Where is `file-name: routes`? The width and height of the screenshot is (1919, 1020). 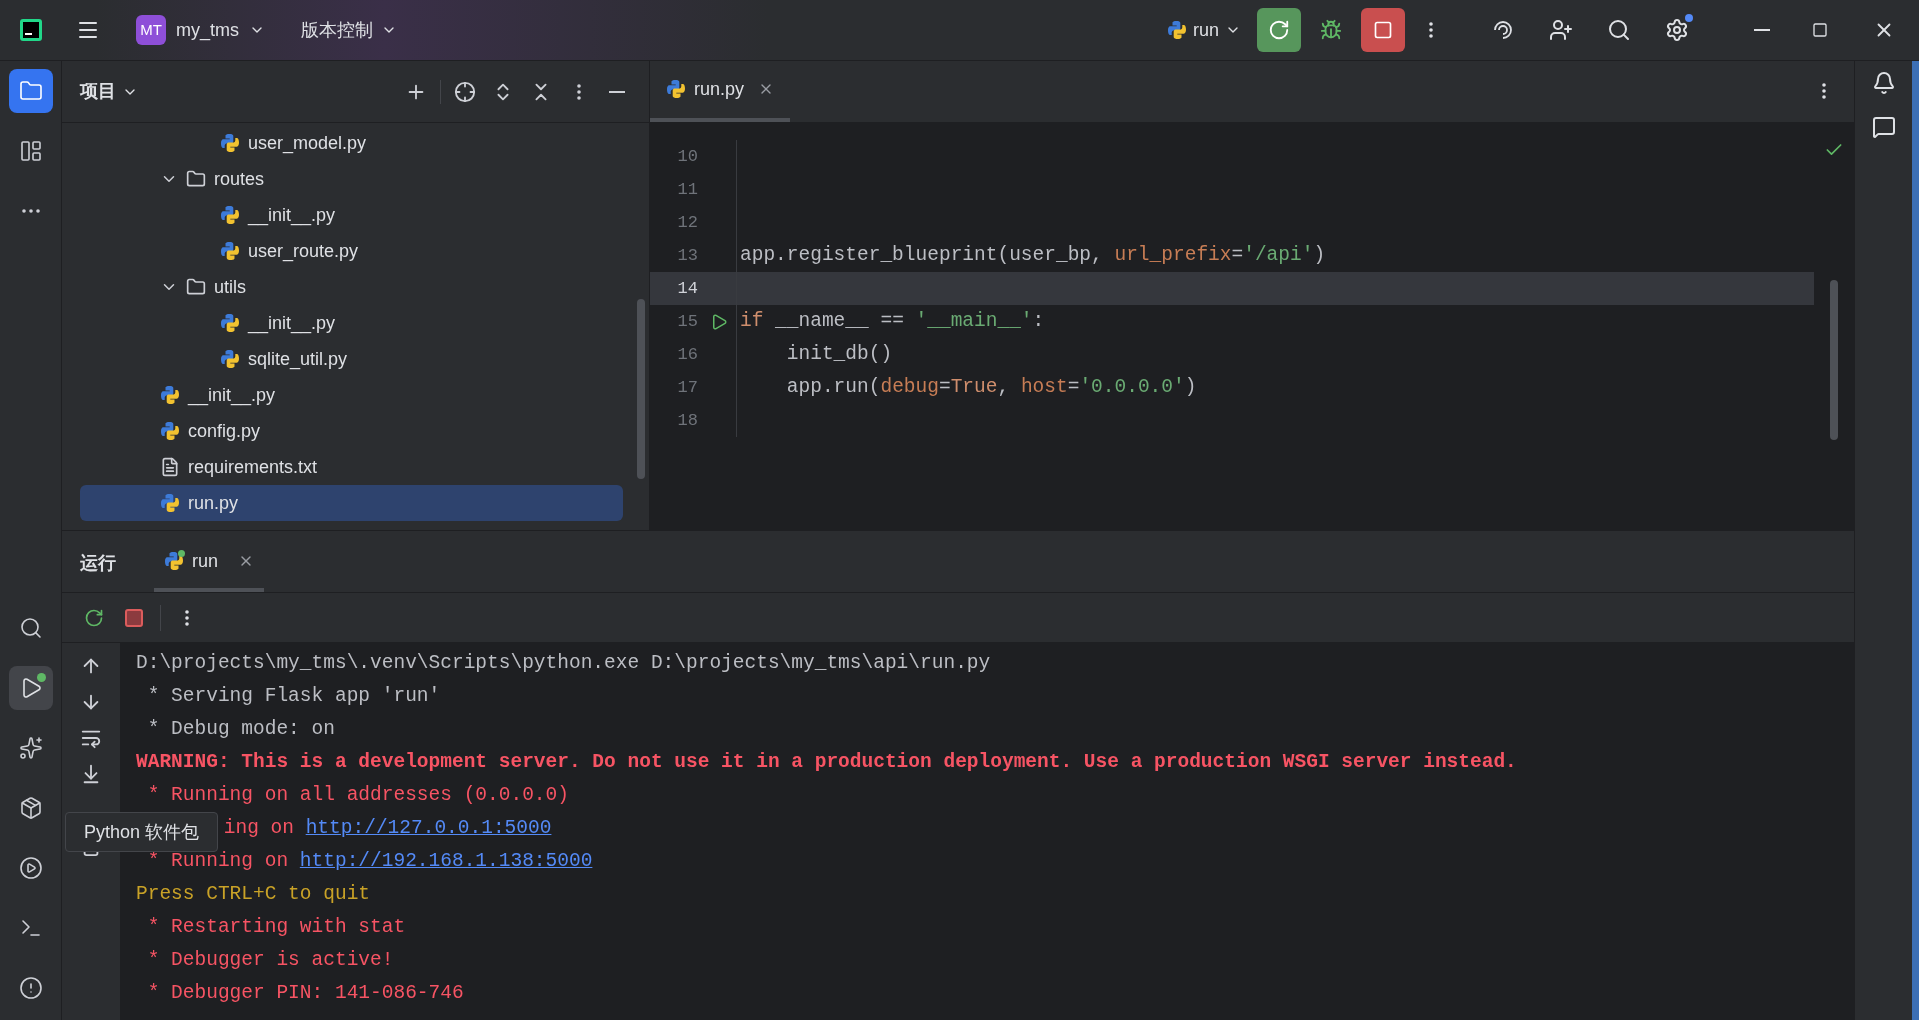
file-name: routes is located at coordinates (239, 179).